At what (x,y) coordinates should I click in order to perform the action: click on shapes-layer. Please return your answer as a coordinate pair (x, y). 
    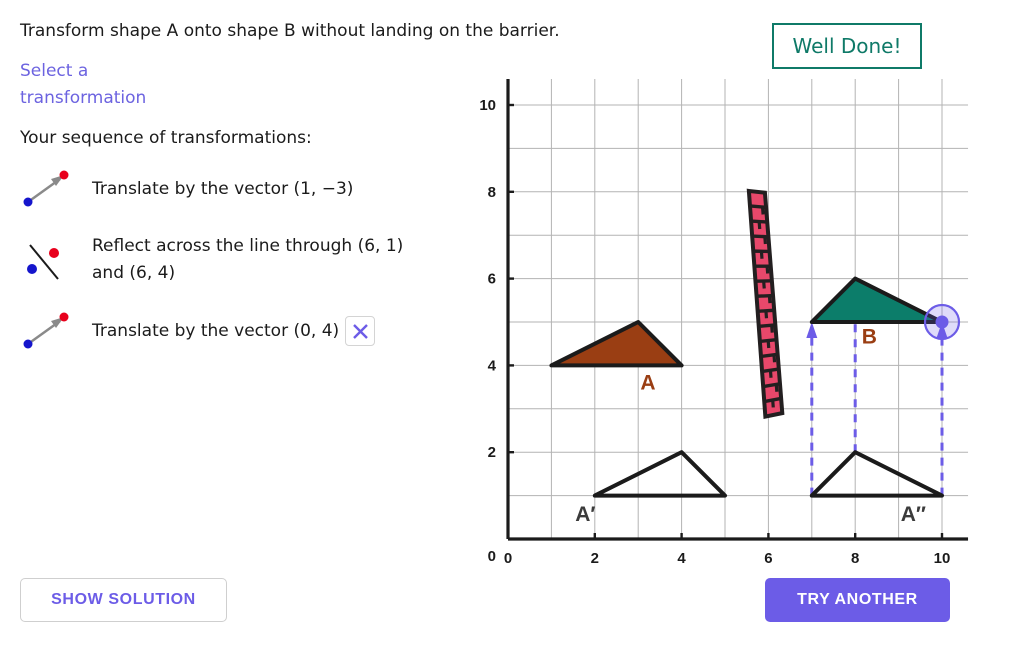
    Looking at the image, I should click on (746, 387).